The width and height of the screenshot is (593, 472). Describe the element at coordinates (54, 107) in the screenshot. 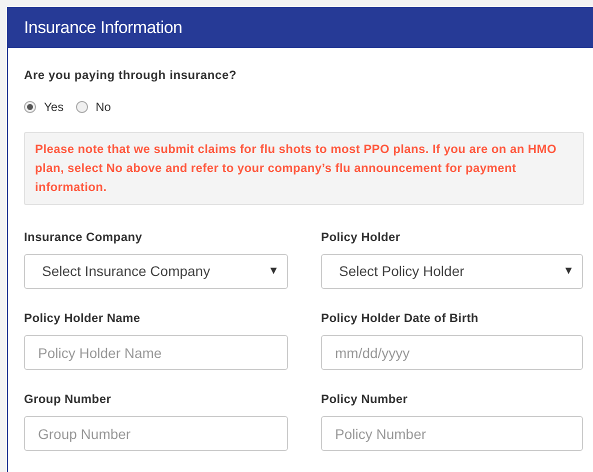

I see `radio-label: Yes` at that location.